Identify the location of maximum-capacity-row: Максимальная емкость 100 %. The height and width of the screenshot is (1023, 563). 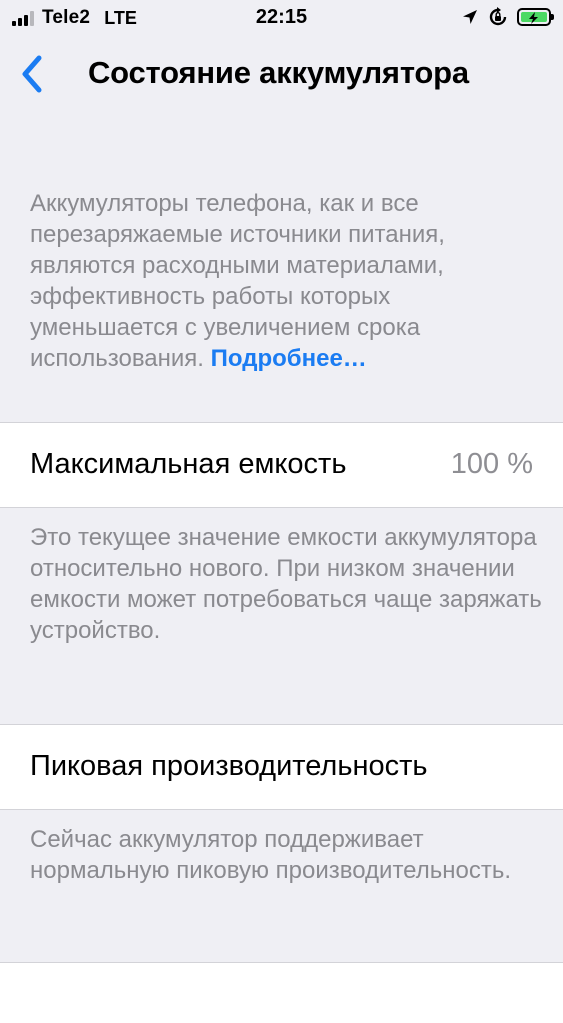
(281, 465).